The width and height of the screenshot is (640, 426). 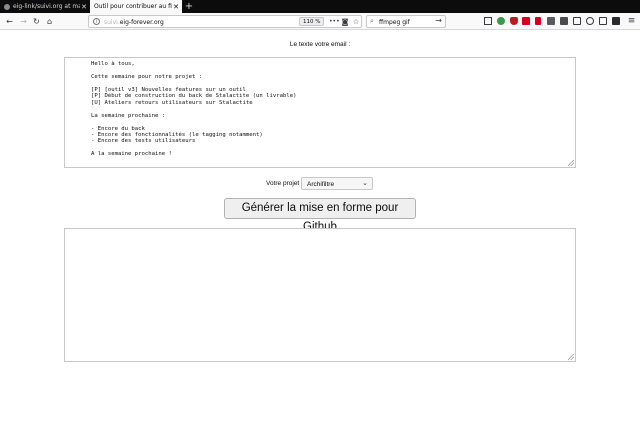 I want to click on screenshot-icon, so click(x=577, y=21).